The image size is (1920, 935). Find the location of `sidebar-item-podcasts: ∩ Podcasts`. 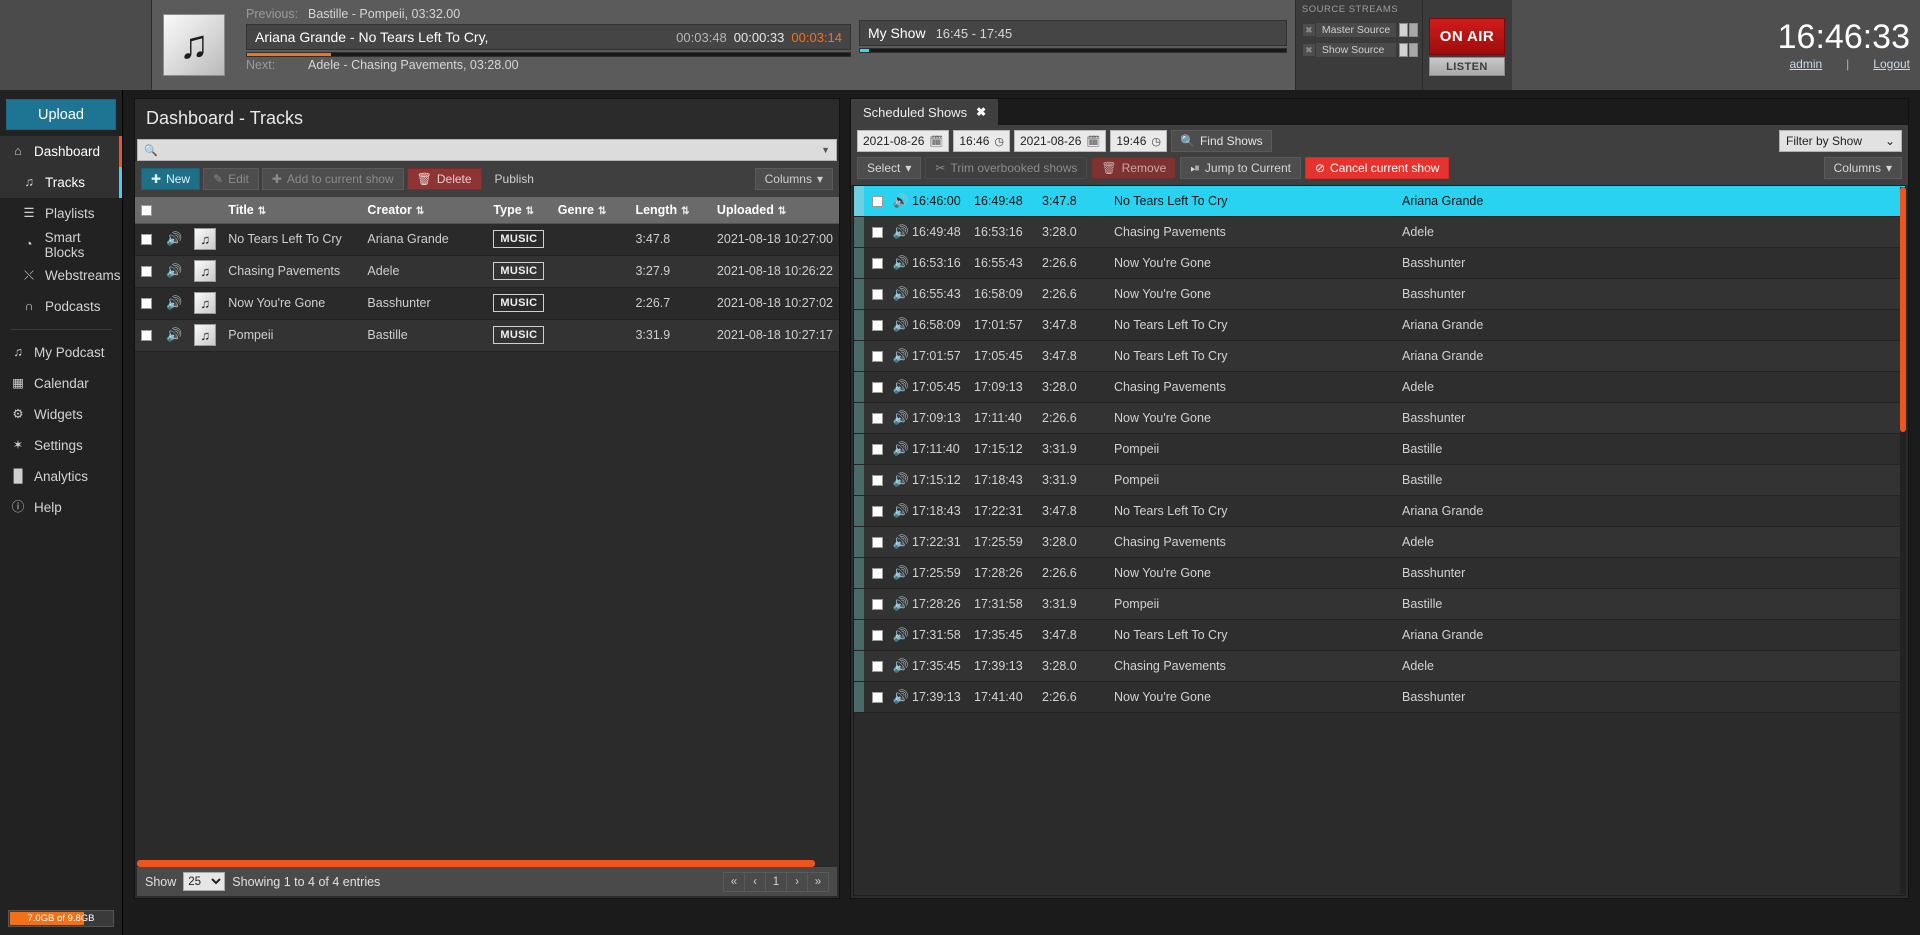

sidebar-item-podcasts: ∩ Podcasts is located at coordinates (61, 306).